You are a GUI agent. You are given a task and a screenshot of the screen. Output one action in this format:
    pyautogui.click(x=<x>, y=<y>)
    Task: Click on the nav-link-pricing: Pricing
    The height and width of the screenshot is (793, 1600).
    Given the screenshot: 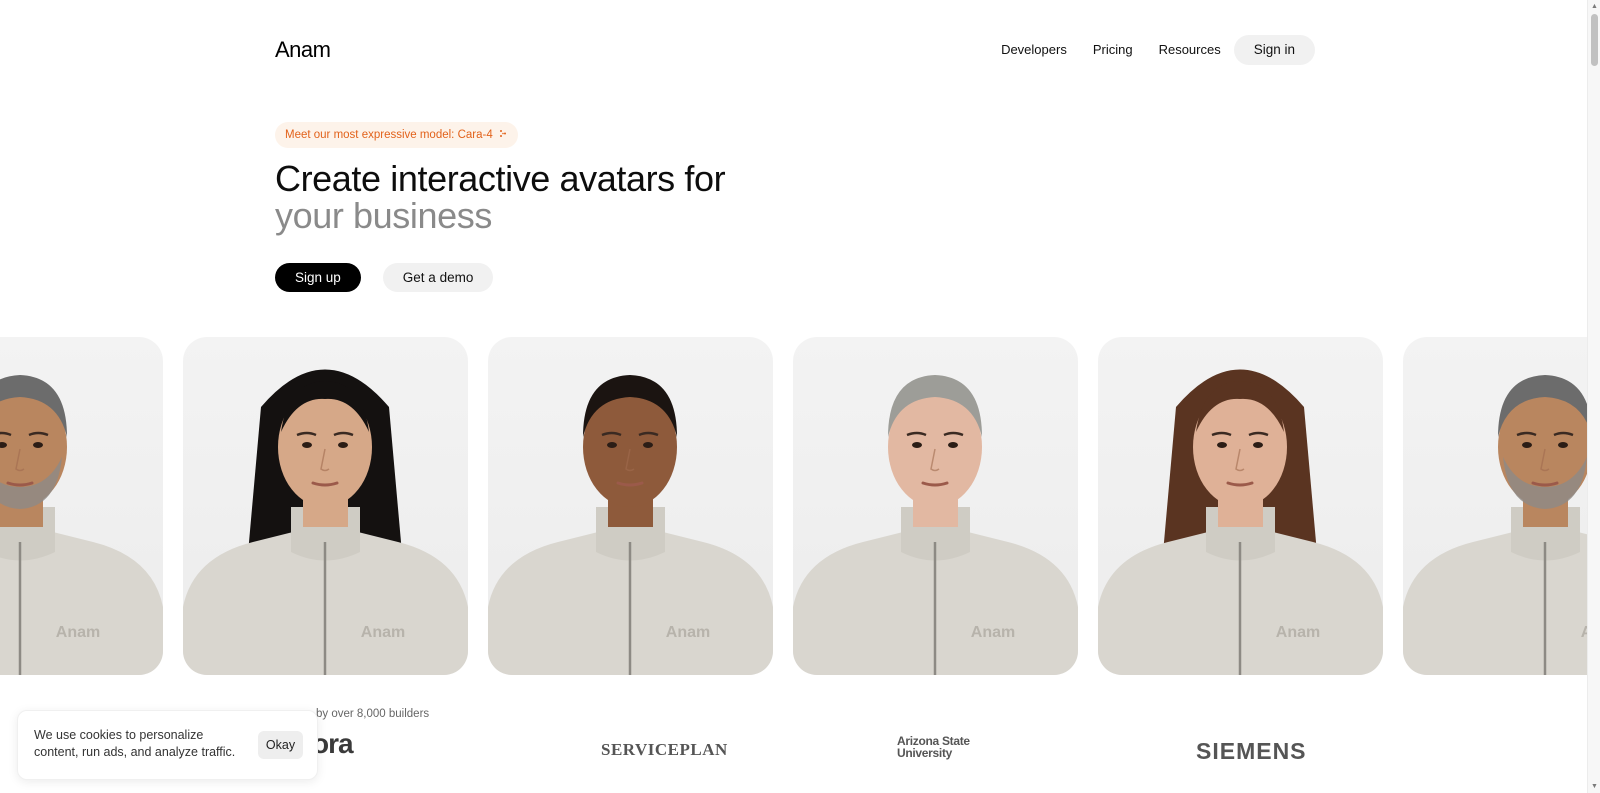 What is the action you would take?
    pyautogui.click(x=1113, y=50)
    